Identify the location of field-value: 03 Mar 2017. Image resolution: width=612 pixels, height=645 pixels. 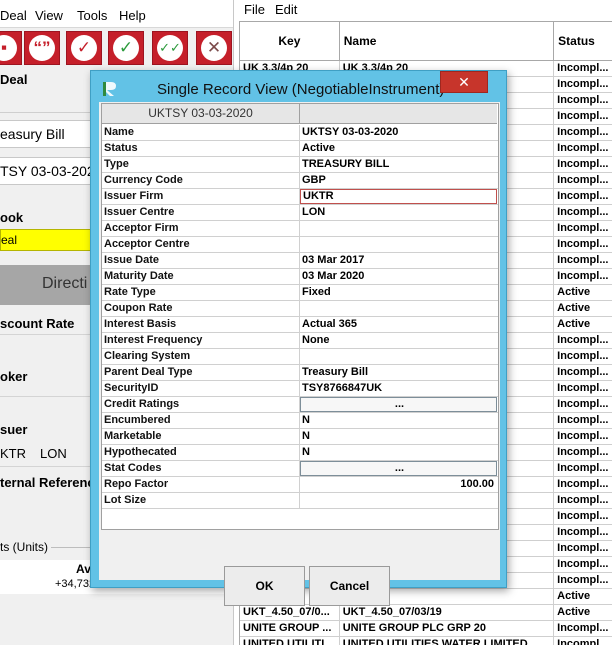
(398, 260).